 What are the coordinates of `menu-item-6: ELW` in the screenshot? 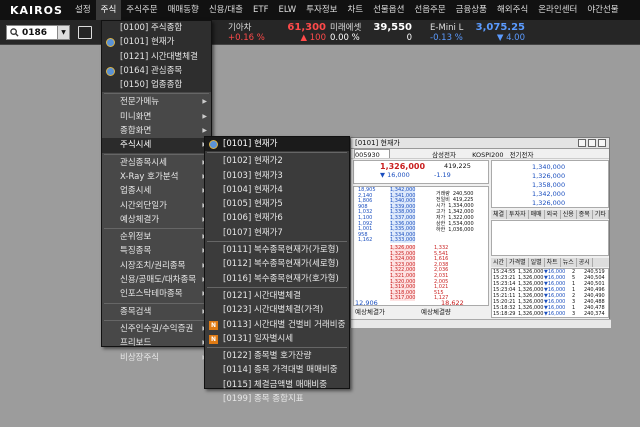 It's located at (287, 10).